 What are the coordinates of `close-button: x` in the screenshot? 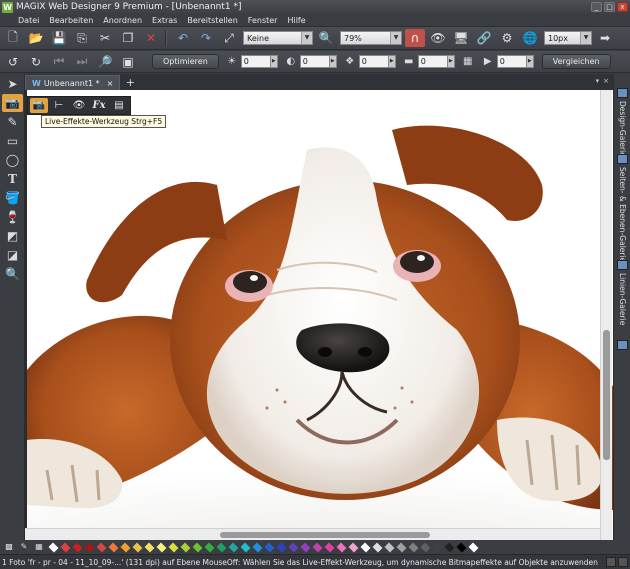 It's located at (622, 7).